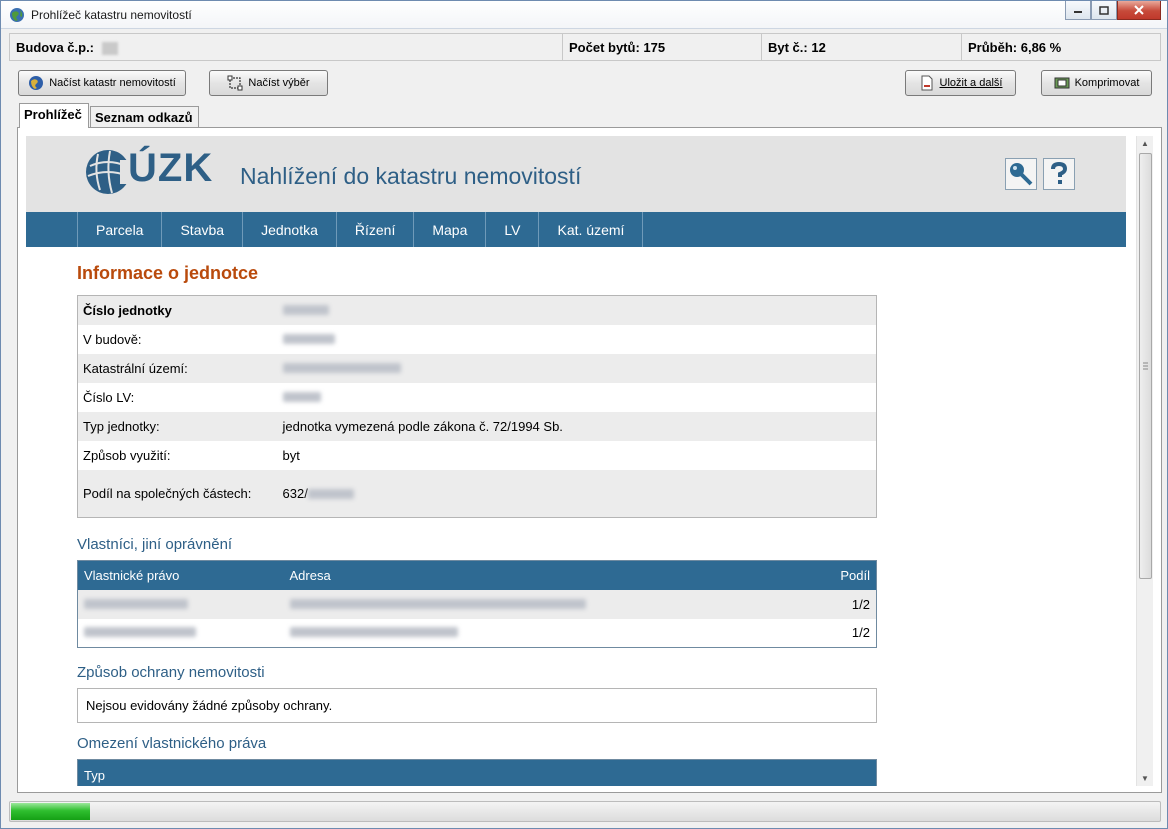 Image resolution: width=1168 pixels, height=829 pixels. What do you see at coordinates (577, 494) in the screenshot?
I see `row-value: 632/` at bounding box center [577, 494].